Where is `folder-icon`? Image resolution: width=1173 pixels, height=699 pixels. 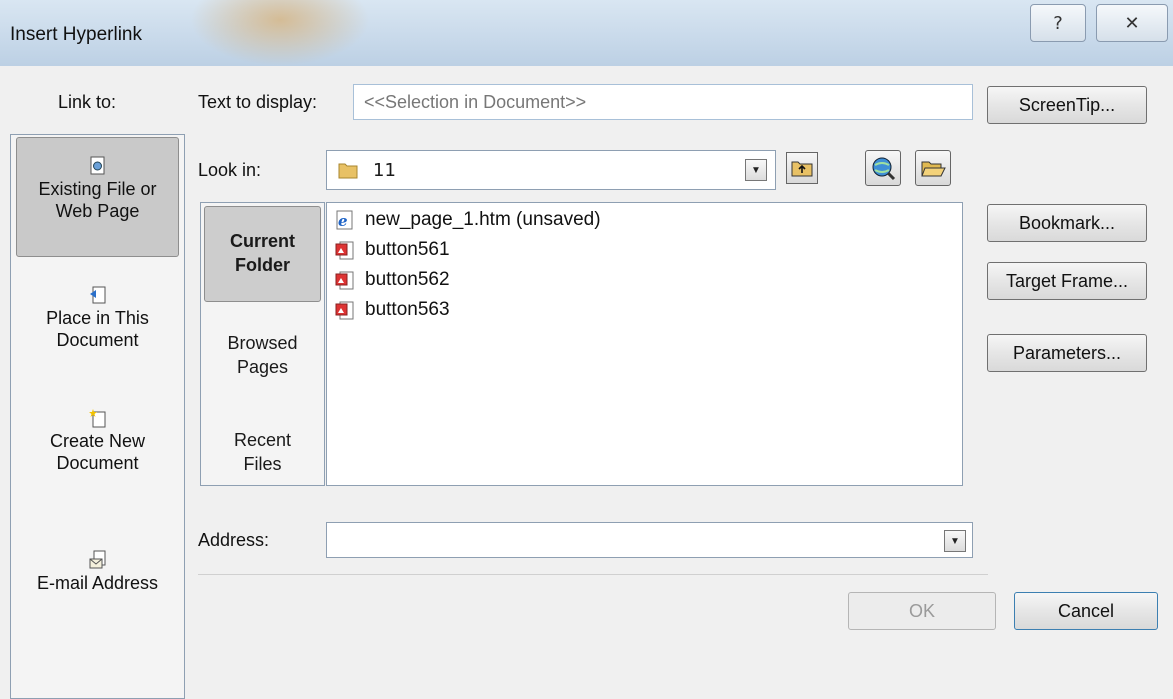 folder-icon is located at coordinates (348, 171).